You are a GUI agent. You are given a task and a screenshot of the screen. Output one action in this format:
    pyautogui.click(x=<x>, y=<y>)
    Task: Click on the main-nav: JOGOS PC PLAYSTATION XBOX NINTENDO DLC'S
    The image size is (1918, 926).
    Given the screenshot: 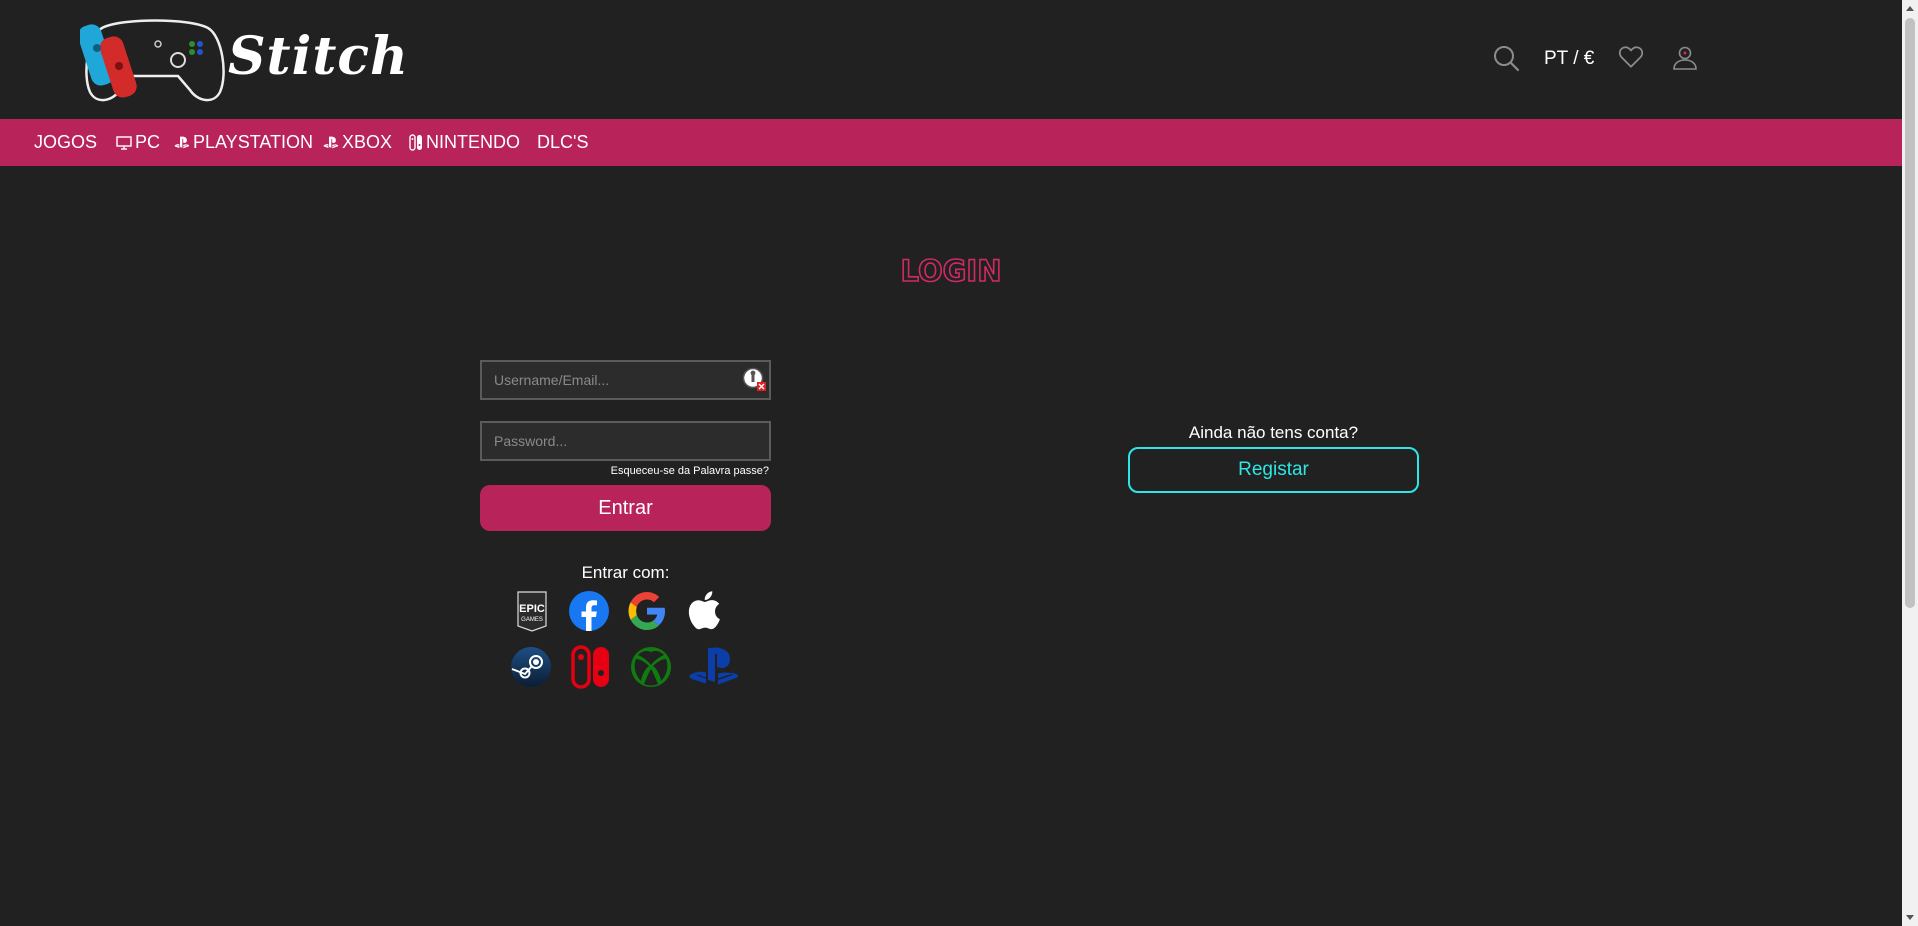 What is the action you would take?
    pyautogui.click(x=951, y=142)
    